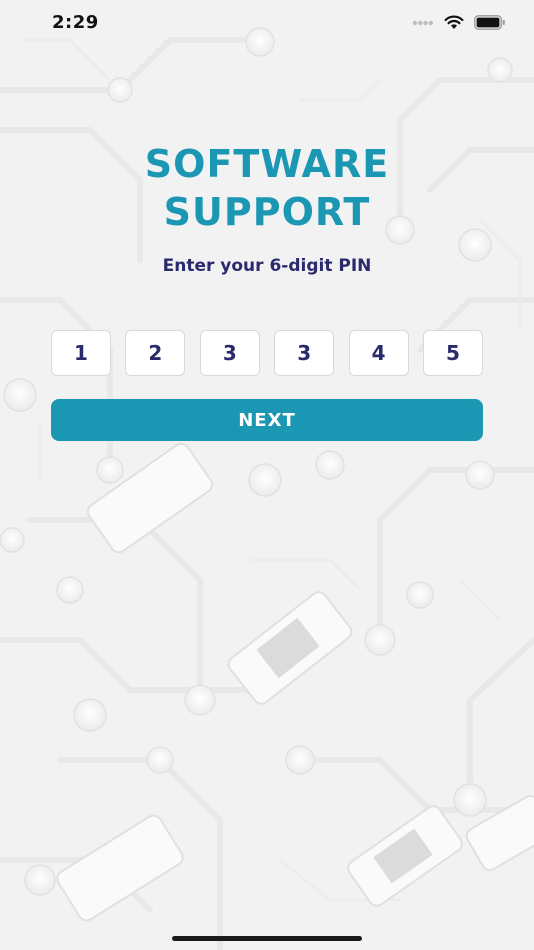 The height and width of the screenshot is (950, 534). I want to click on cellular-signal-icon, so click(423, 22).